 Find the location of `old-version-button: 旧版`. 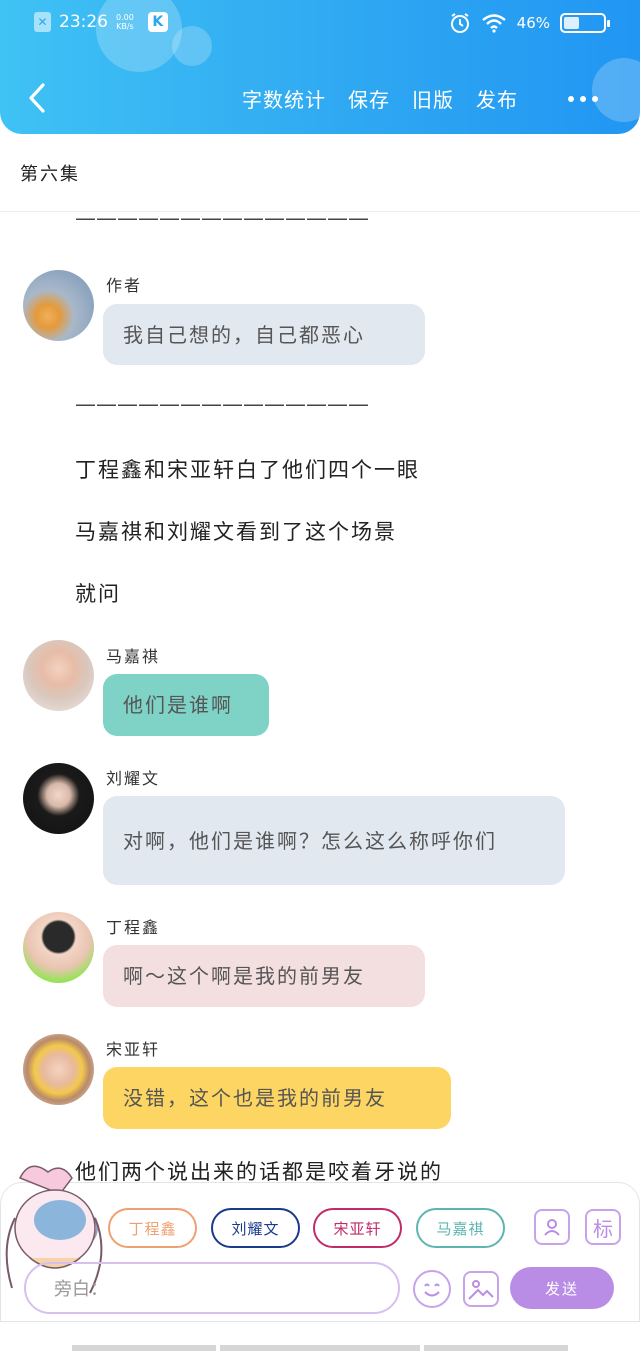

old-version-button: 旧版 is located at coordinates (433, 98).